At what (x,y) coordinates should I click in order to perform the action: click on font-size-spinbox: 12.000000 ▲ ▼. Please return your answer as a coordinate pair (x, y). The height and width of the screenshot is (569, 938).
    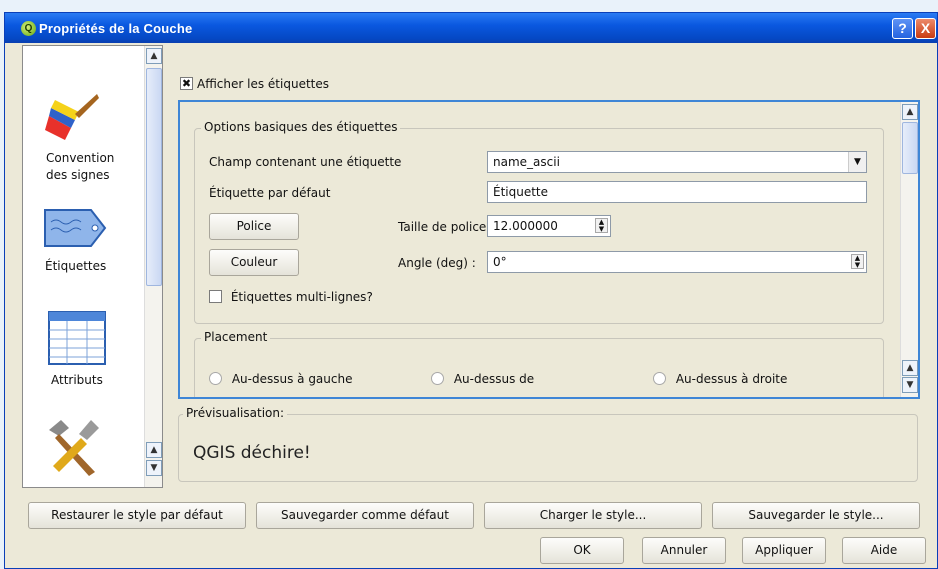
    Looking at the image, I should click on (549, 226).